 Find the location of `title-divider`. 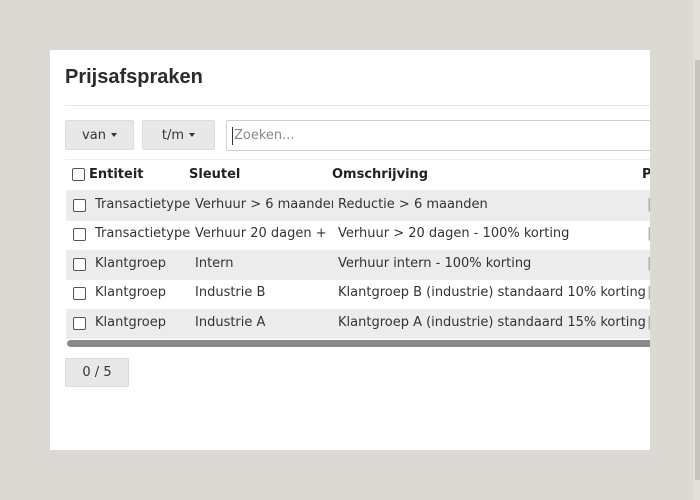

title-divider is located at coordinates (357, 105).